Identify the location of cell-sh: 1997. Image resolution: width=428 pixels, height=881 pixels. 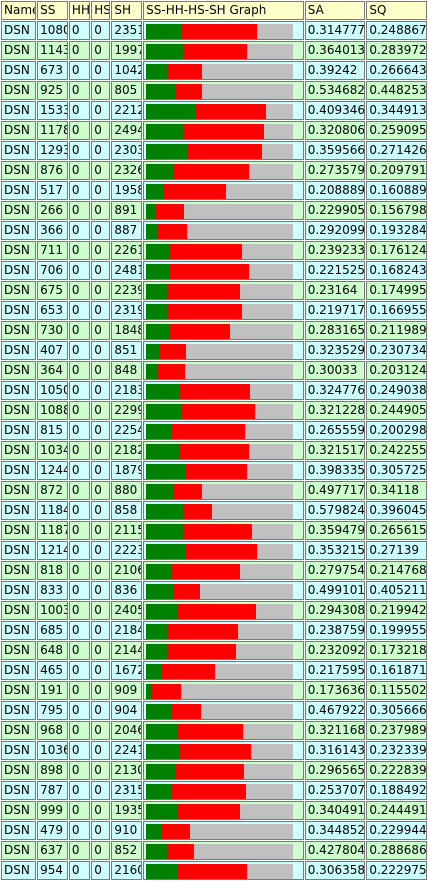
(127, 50).